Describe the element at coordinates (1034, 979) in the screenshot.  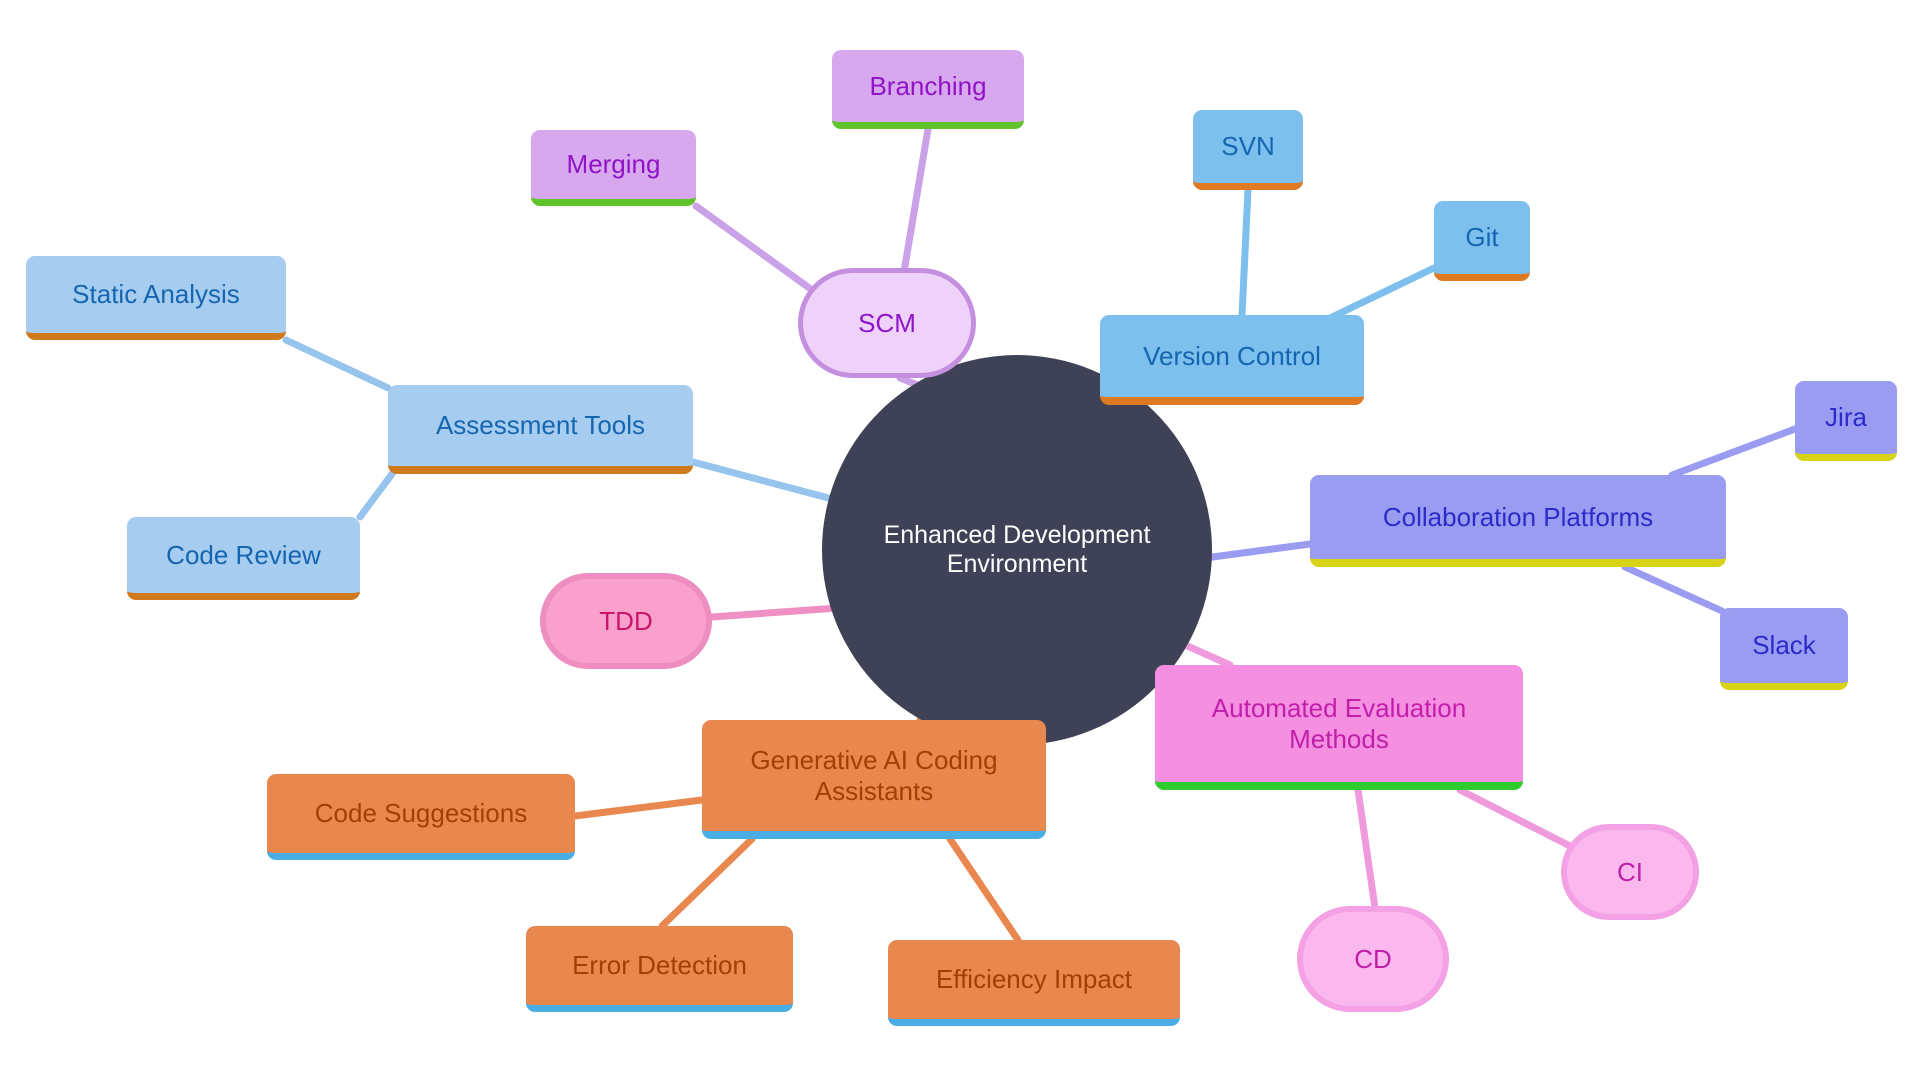
I see `node-label-efficiency-impact: Efficiency Impact` at that location.